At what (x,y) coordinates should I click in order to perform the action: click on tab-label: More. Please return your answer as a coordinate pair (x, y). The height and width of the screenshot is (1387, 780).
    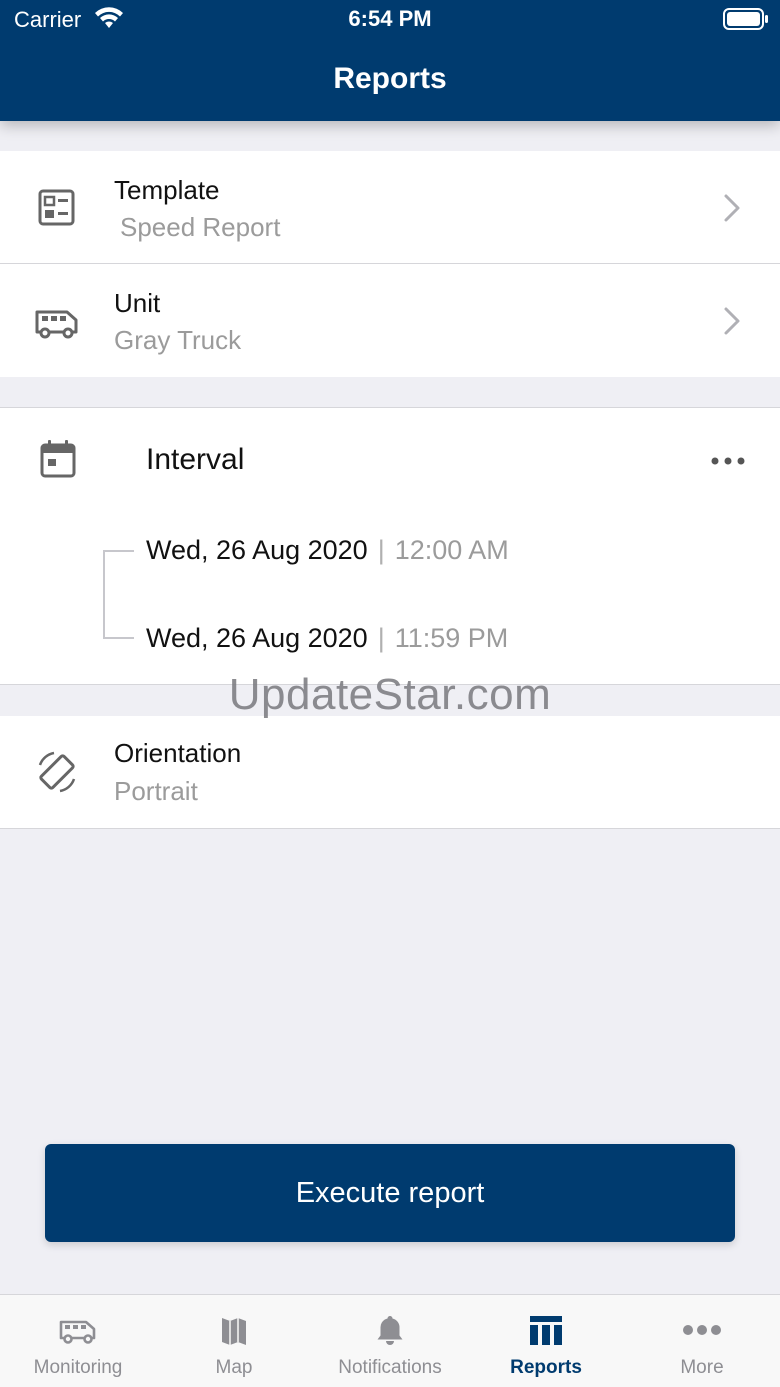
    Looking at the image, I should click on (702, 1367).